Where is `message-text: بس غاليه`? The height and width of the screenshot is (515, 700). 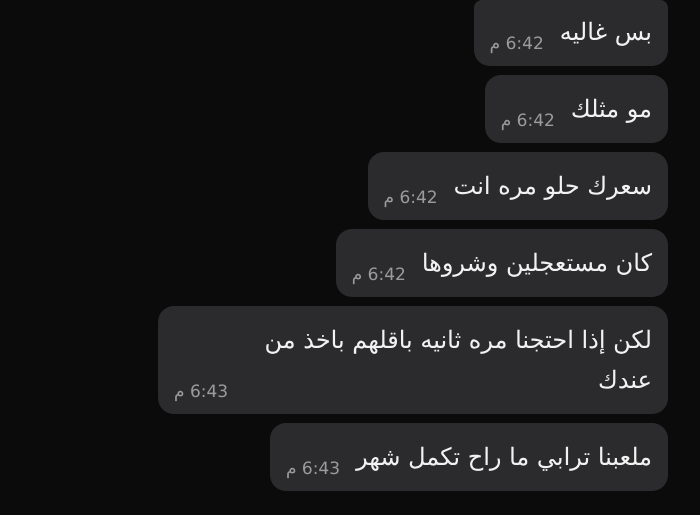
message-text: بس غاليه is located at coordinates (606, 32).